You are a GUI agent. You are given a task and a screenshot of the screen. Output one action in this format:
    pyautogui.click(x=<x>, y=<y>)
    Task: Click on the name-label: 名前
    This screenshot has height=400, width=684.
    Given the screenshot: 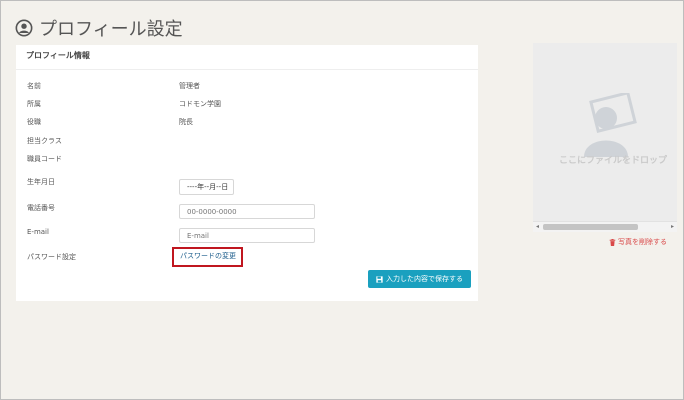 What is the action you would take?
    pyautogui.click(x=34, y=86)
    